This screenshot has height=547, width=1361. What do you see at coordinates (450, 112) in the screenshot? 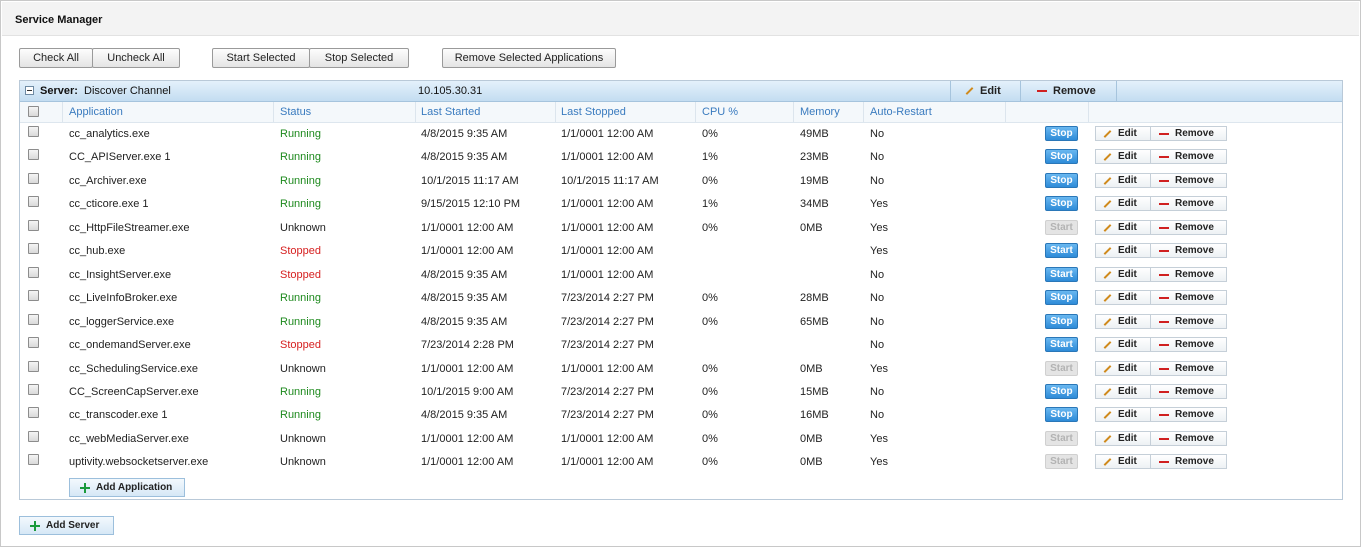
I see `col-last-started: Last Started` at bounding box center [450, 112].